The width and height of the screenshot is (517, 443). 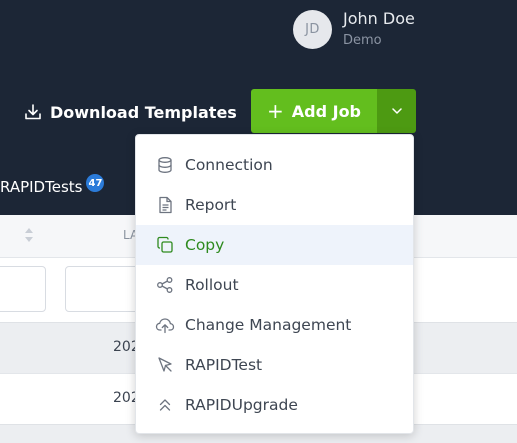 What do you see at coordinates (326, 111) in the screenshot?
I see `add-job-label: Add Job` at bounding box center [326, 111].